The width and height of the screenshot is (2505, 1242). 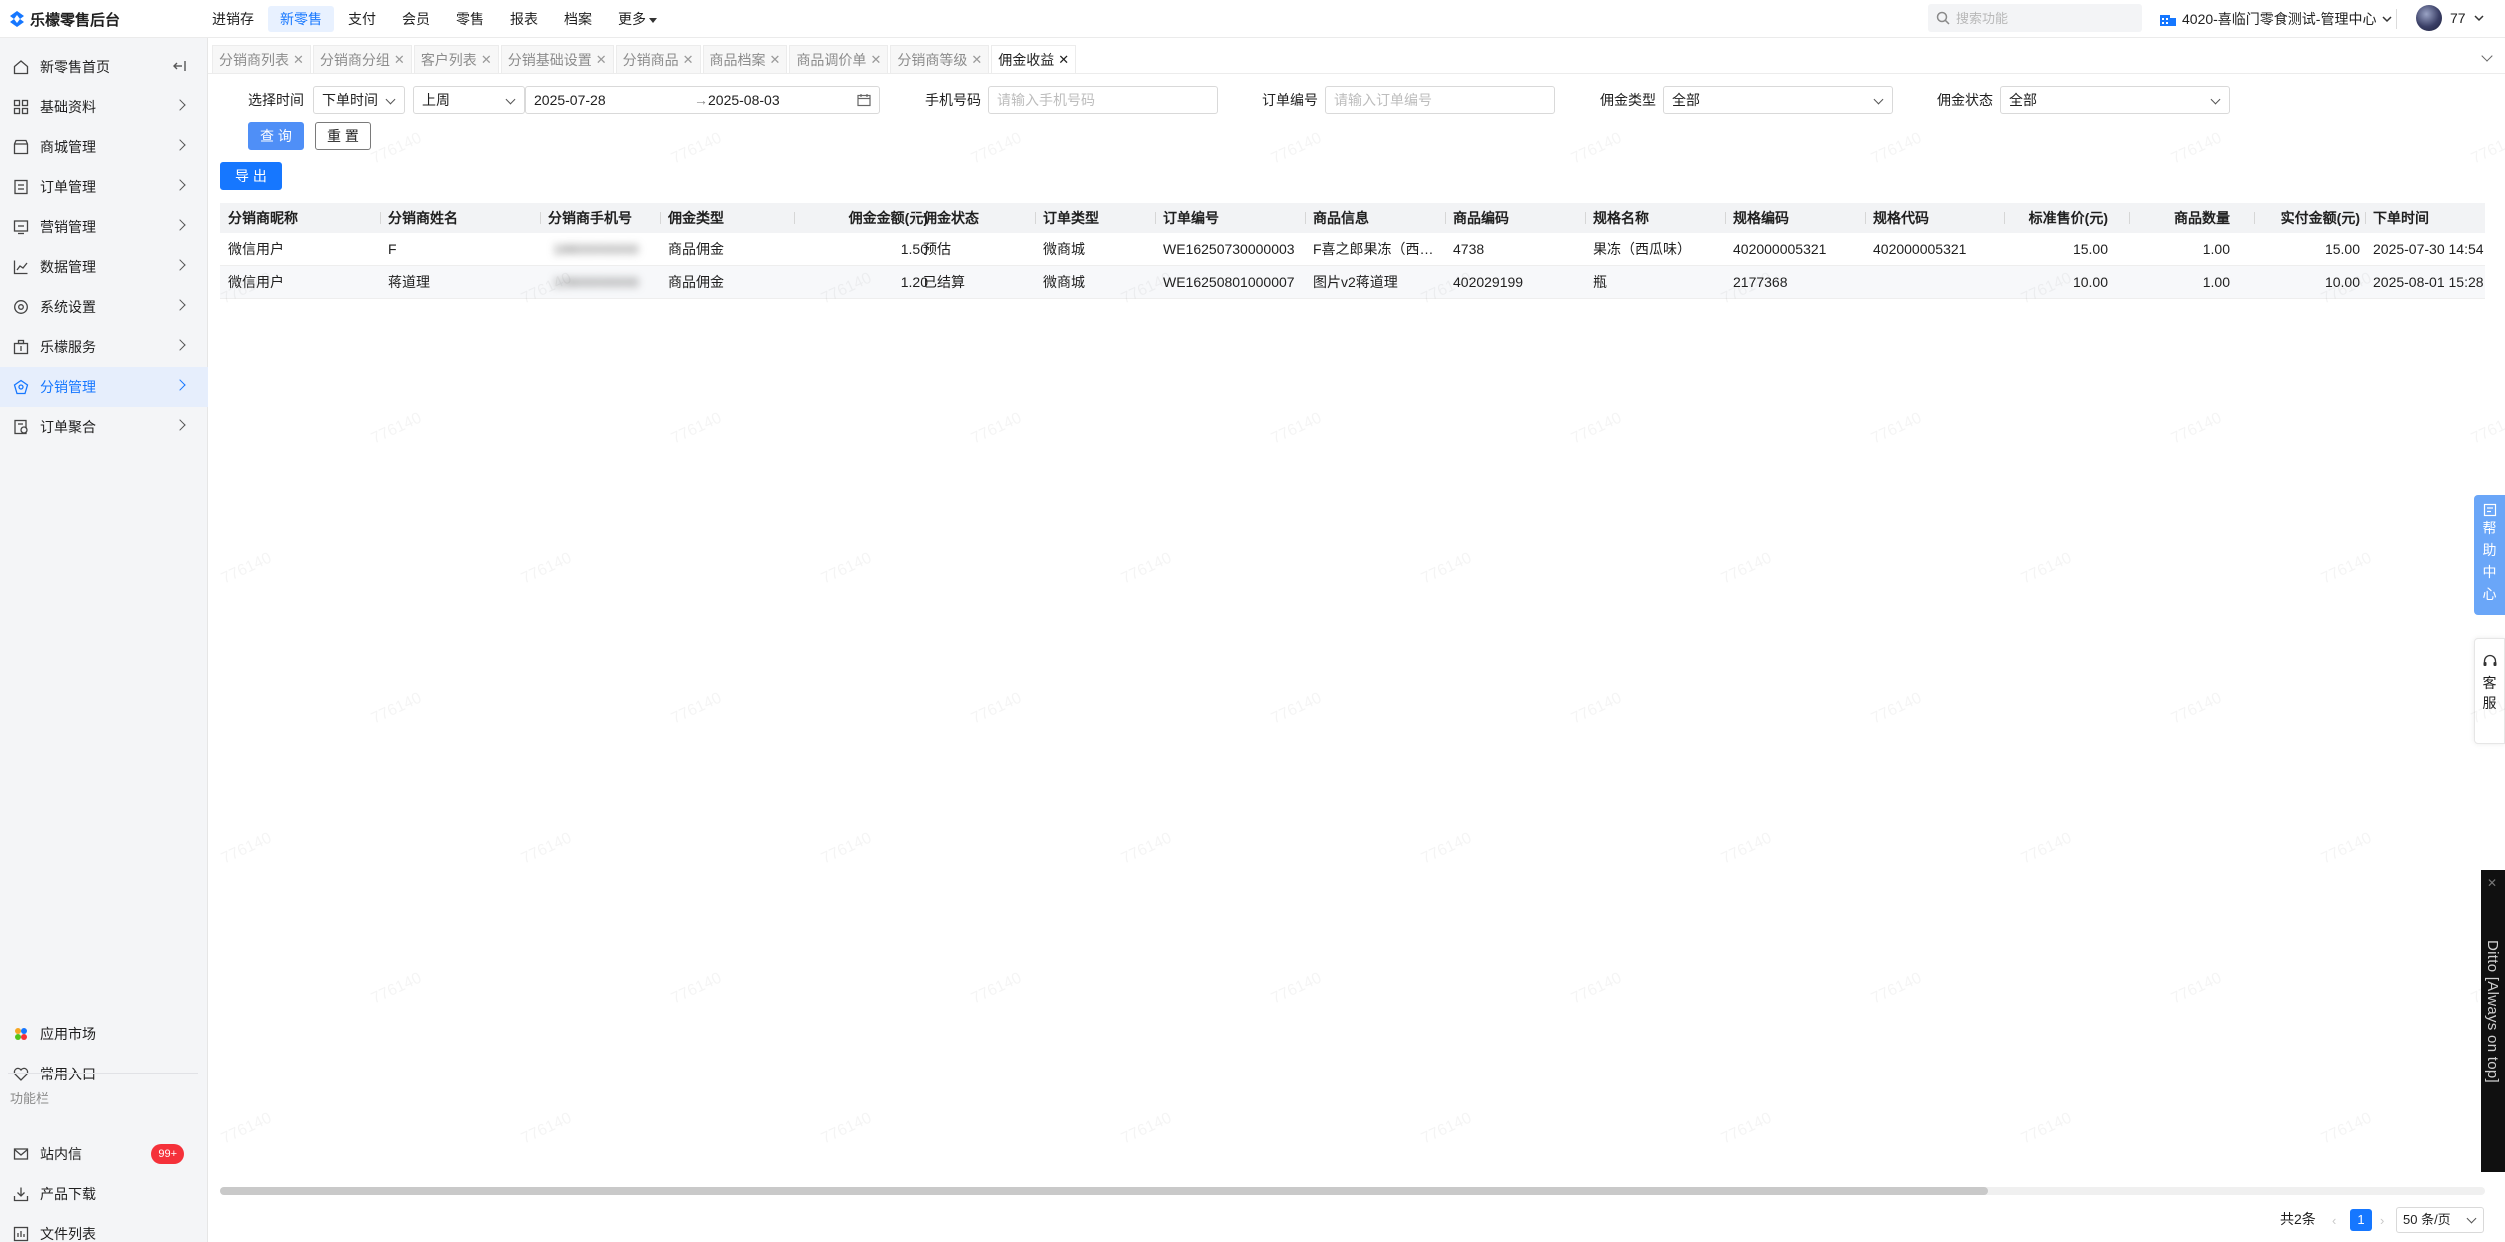 I want to click on tabs-more-chevron-icon, so click(x=2487, y=56).